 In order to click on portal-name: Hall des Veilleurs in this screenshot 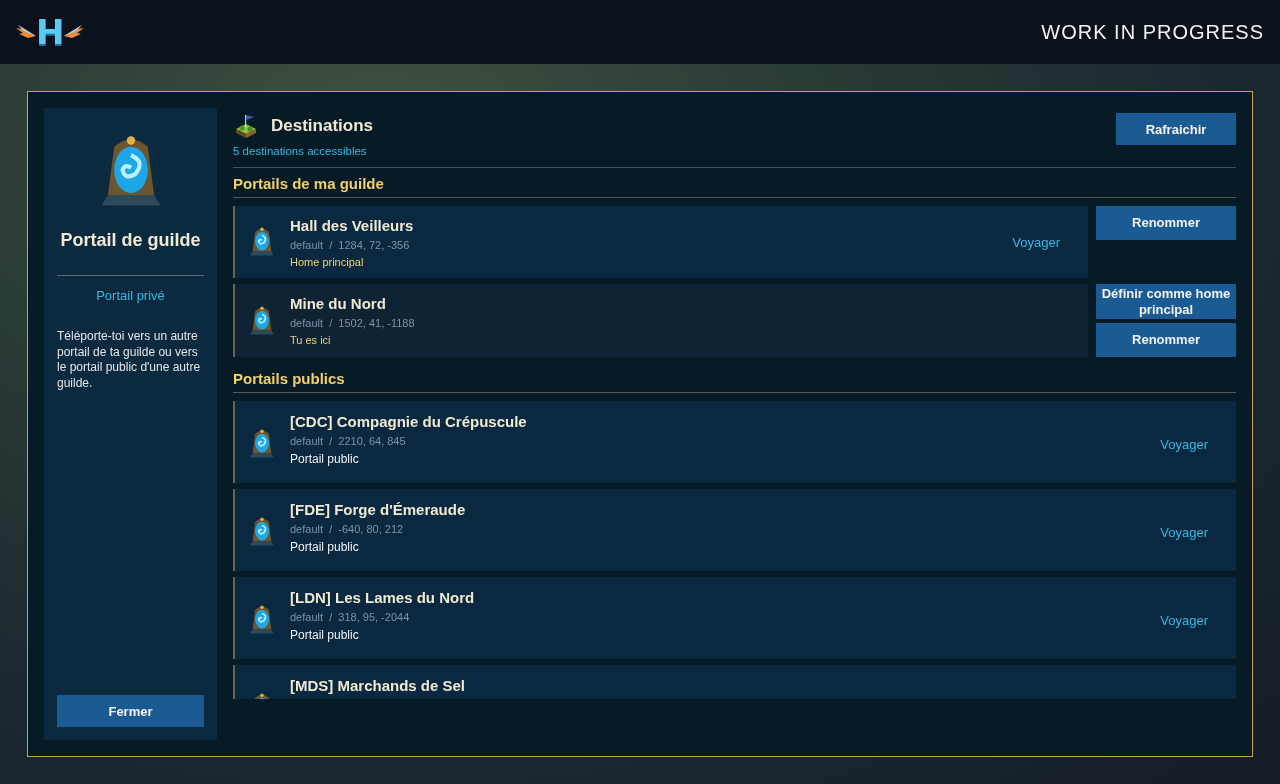, I will do `click(352, 225)`.